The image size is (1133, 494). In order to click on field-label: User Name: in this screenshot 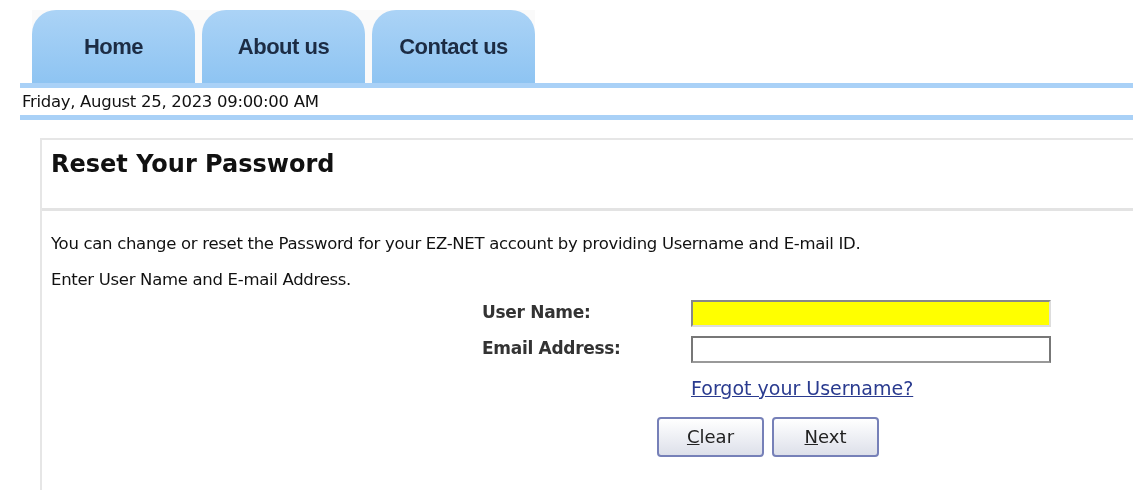, I will do `click(537, 312)`.